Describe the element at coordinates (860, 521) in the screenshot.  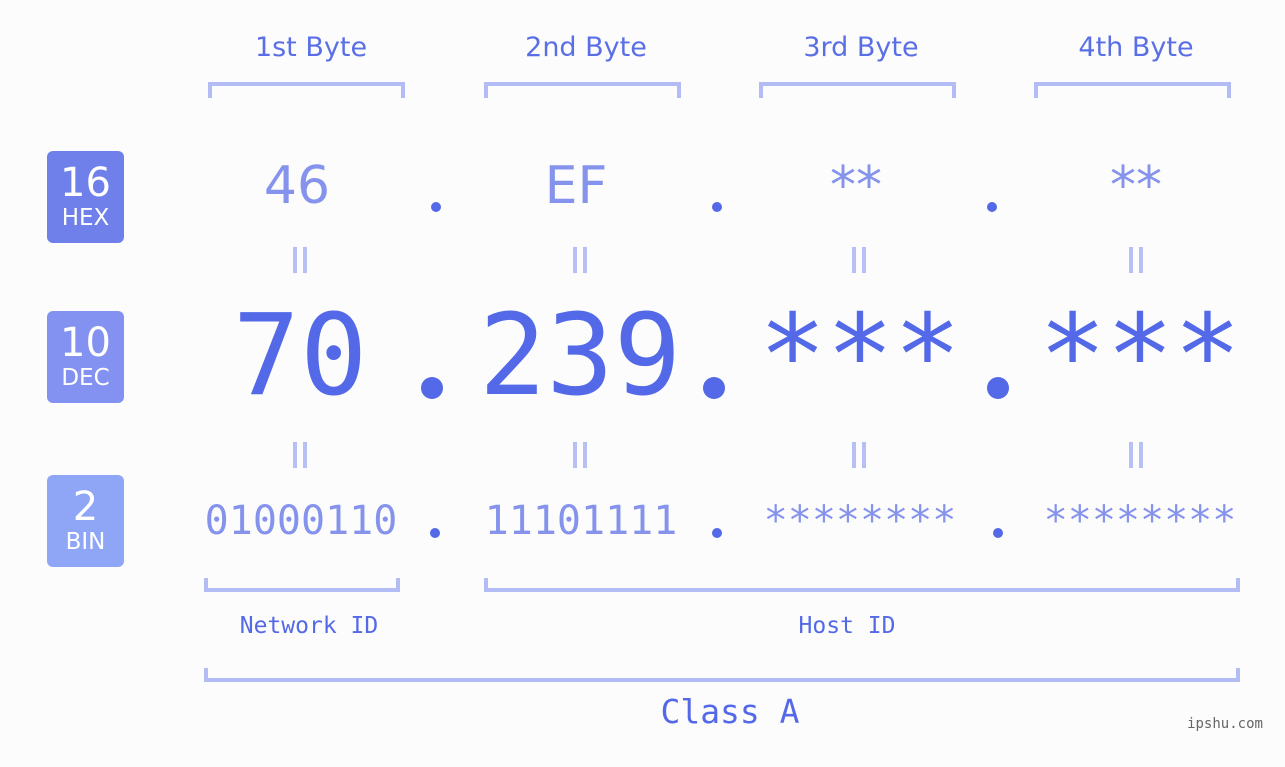
I see `bin-octet-3: ********` at that location.